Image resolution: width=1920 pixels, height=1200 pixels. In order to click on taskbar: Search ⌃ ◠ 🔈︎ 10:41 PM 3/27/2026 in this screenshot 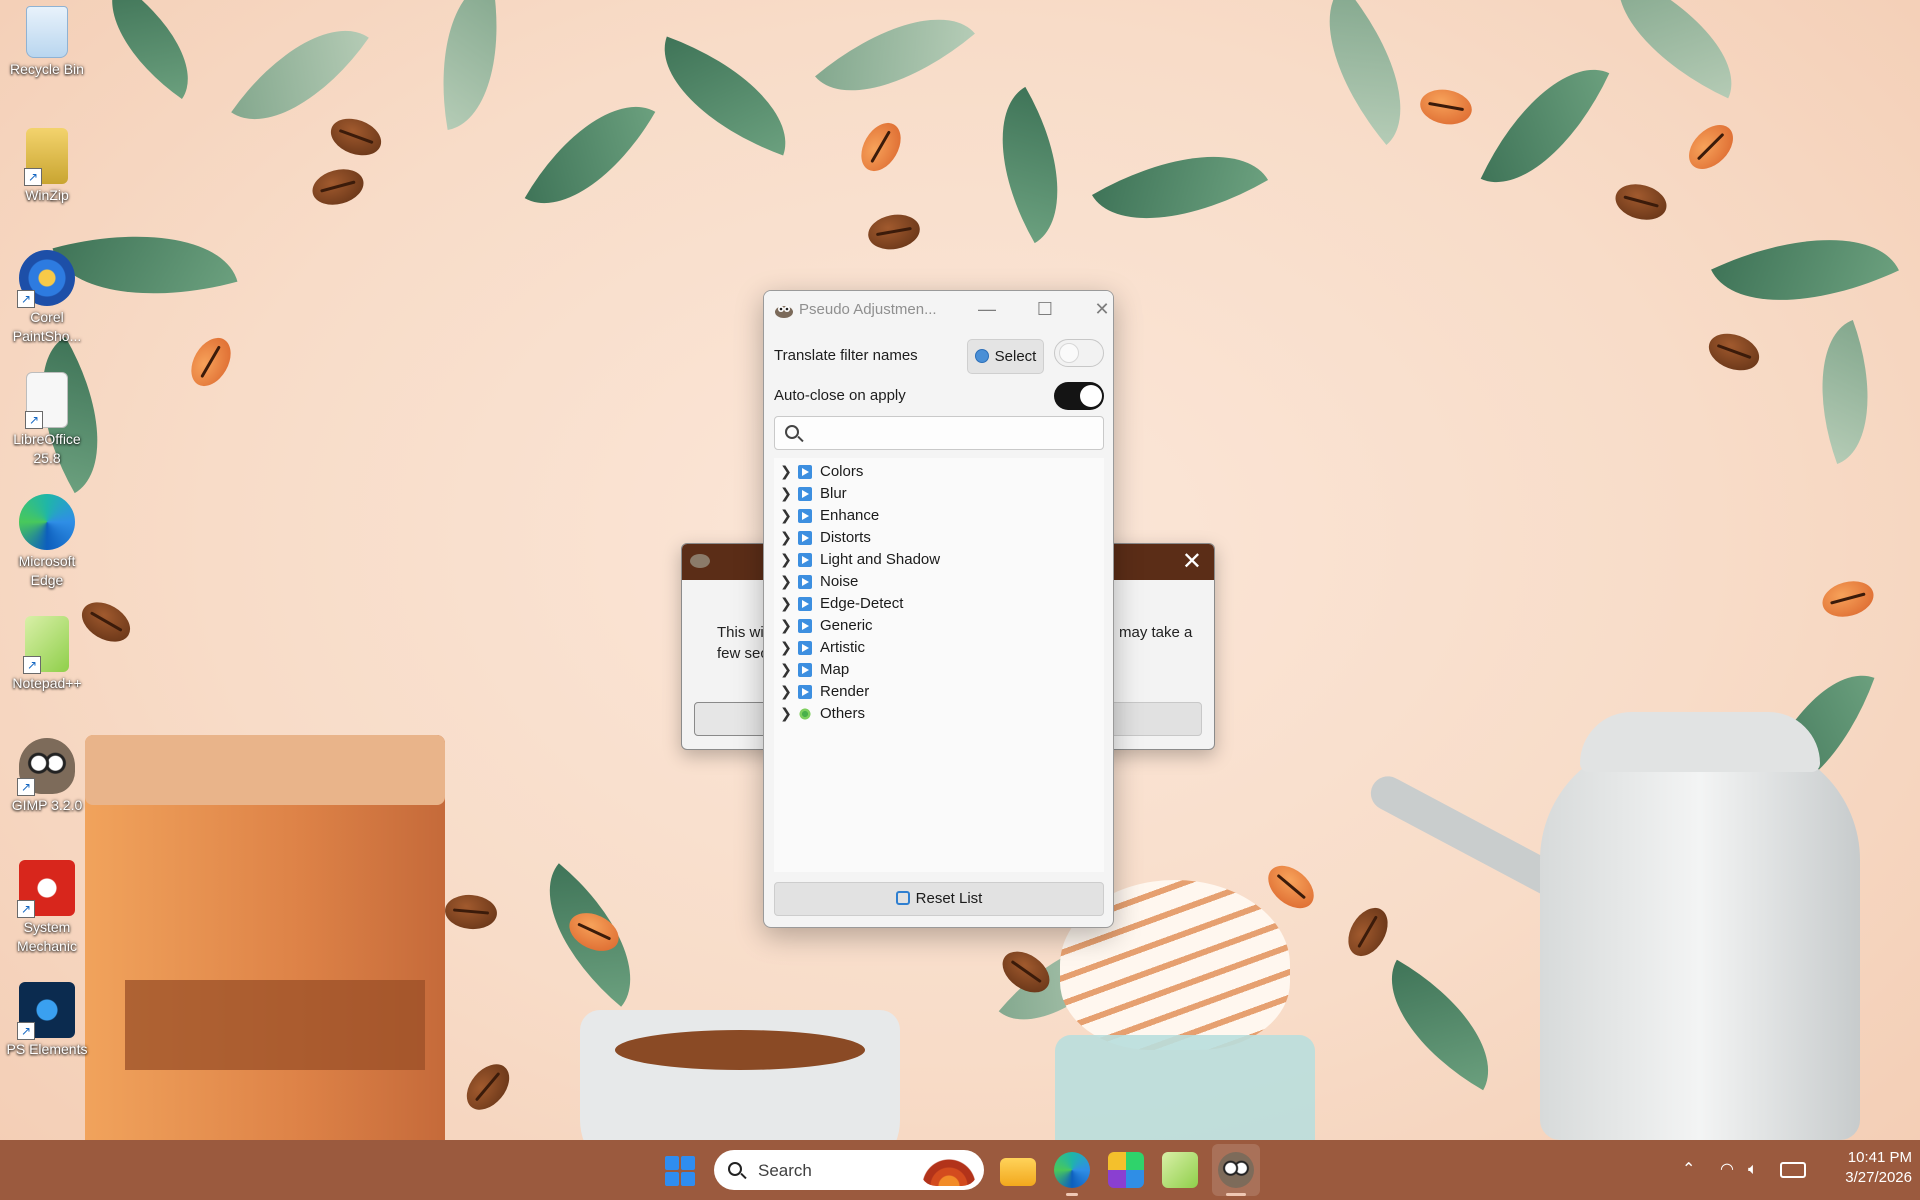, I will do `click(960, 1170)`.